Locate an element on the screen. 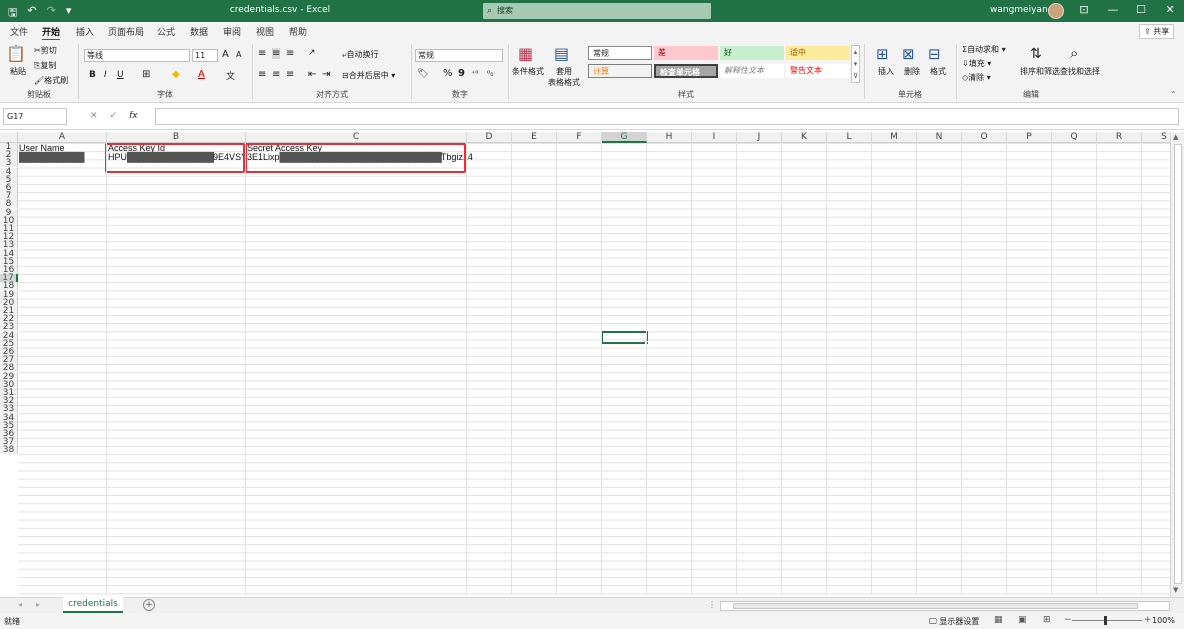 This screenshot has width=1184, height=629. enter-icon: ✓ is located at coordinates (114, 116).